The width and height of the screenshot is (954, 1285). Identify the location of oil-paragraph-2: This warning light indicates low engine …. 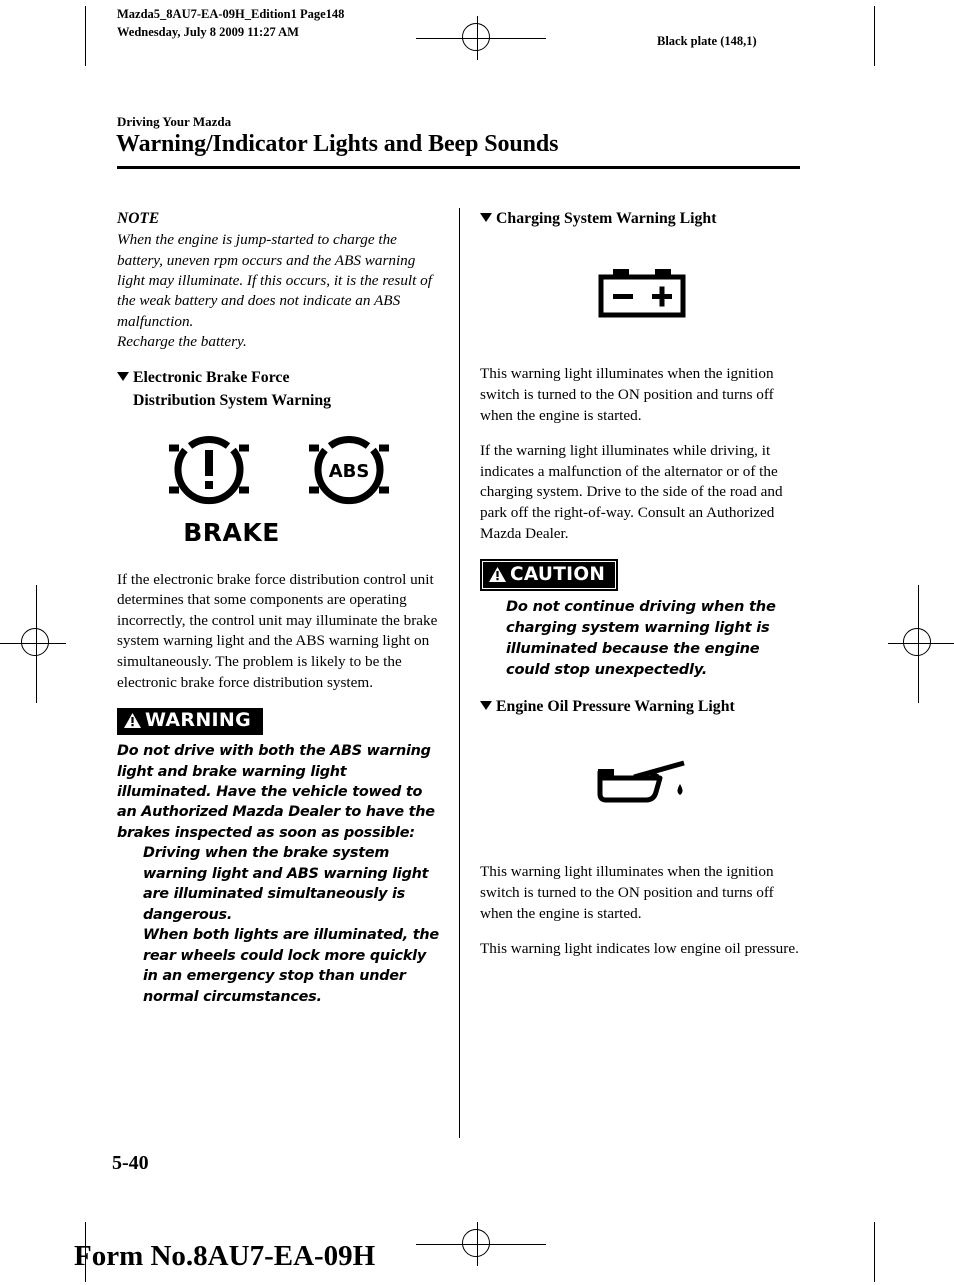
(639, 949).